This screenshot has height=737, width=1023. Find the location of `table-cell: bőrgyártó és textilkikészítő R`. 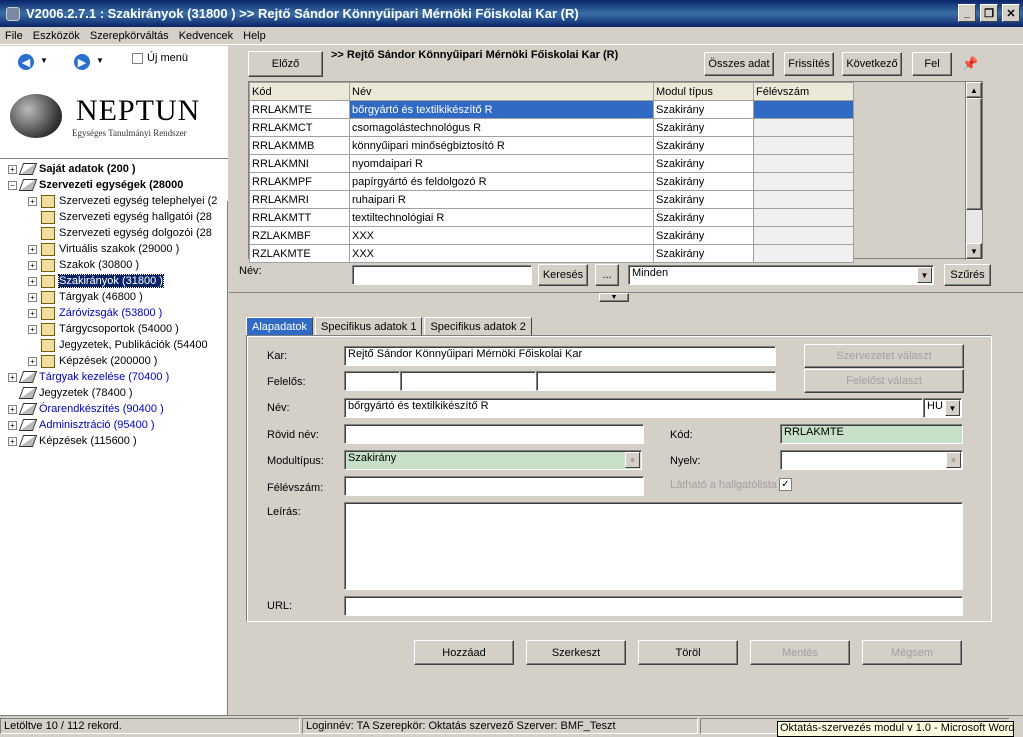

table-cell: bőrgyártó és textilkikészítő R is located at coordinates (501, 109).